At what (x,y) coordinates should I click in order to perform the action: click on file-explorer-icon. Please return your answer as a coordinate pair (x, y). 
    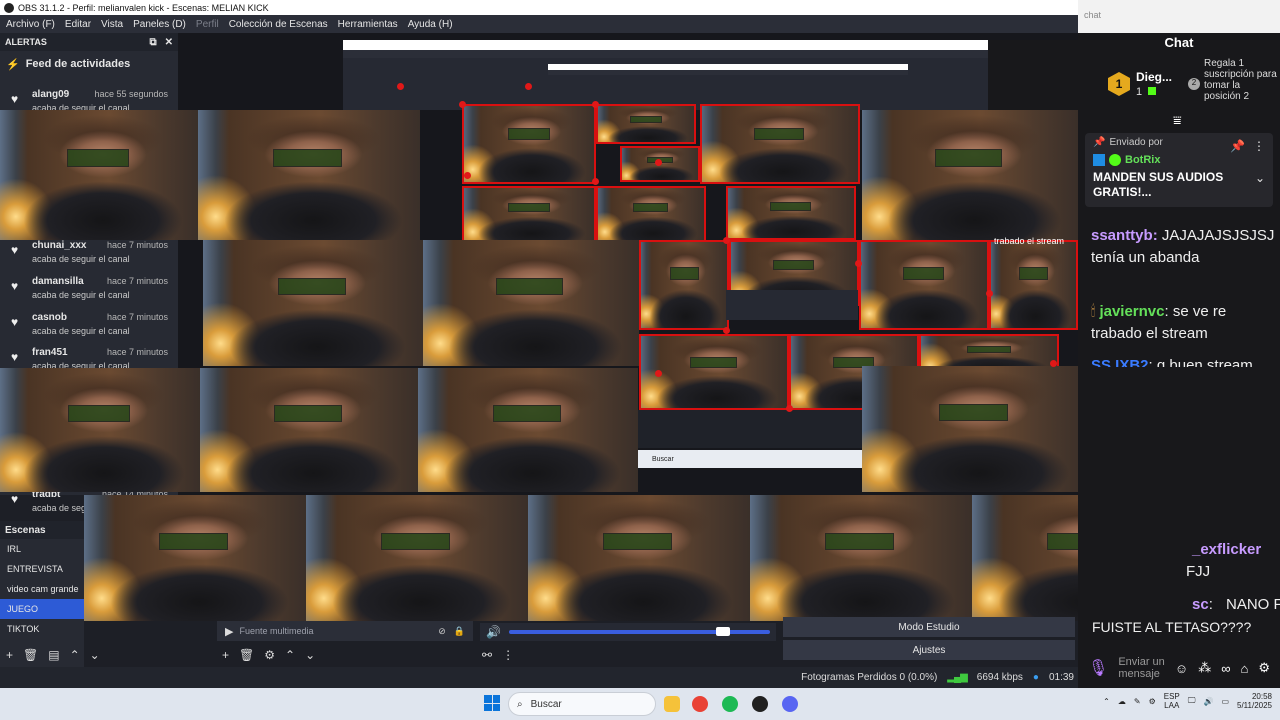
    Looking at the image, I should click on (672, 704).